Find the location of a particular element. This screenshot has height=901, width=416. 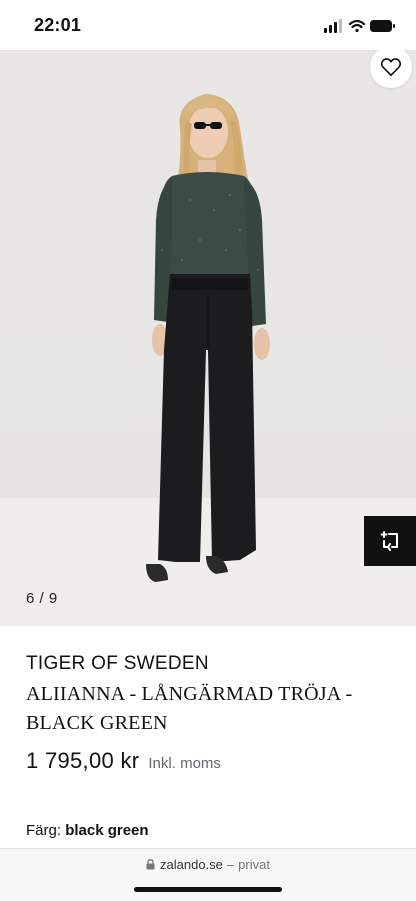

status-time: 22:01 is located at coordinates (58, 25).